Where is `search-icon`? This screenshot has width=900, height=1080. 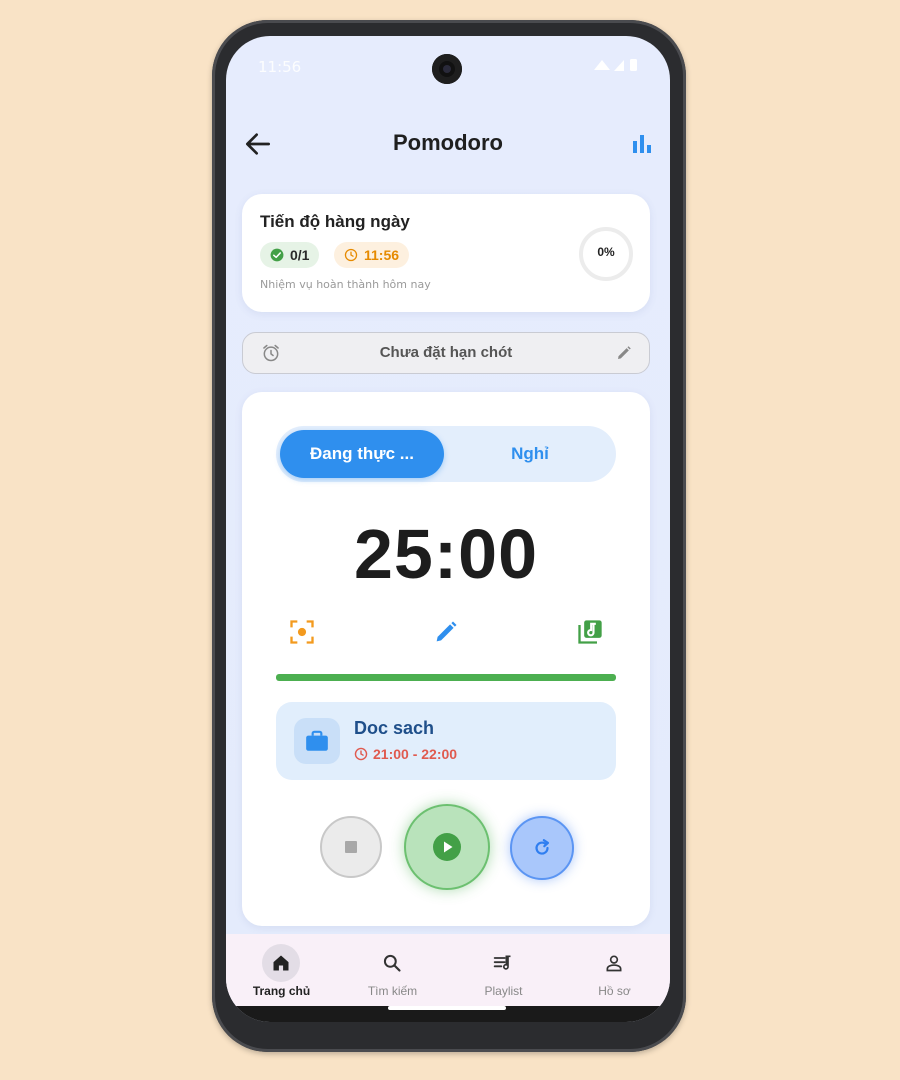
search-icon is located at coordinates (392, 963).